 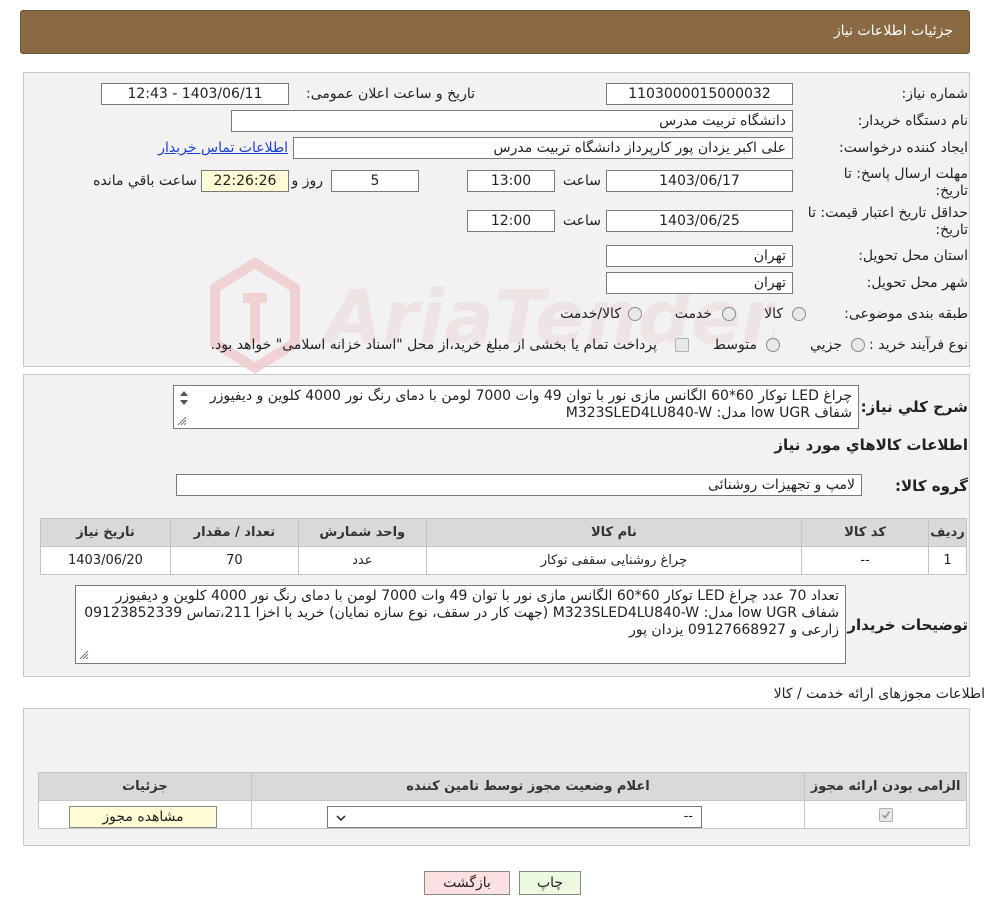 What do you see at coordinates (865, 532) in the screenshot?
I see `col-code: کد کالا` at bounding box center [865, 532].